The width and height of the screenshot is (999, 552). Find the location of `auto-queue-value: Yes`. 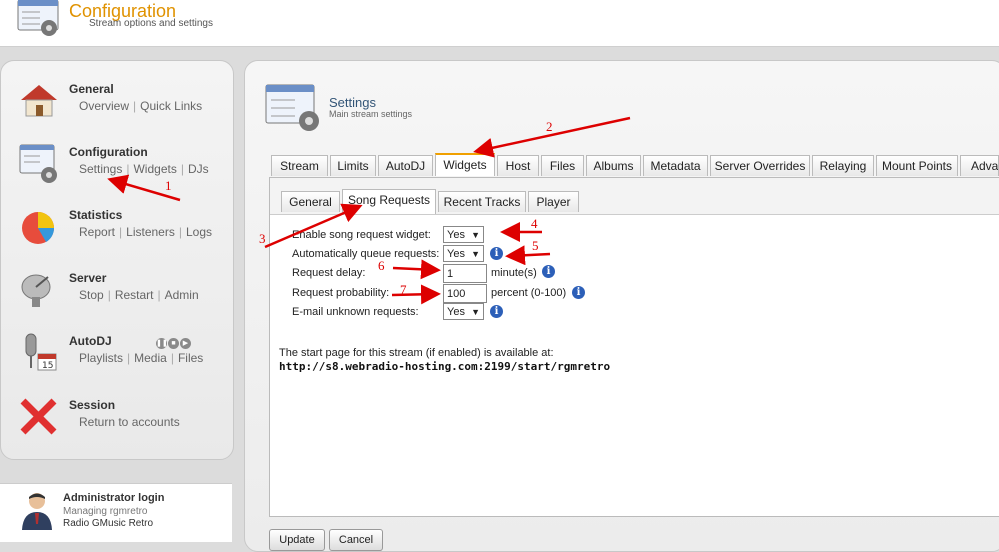

auto-queue-value: Yes is located at coordinates (456, 254).